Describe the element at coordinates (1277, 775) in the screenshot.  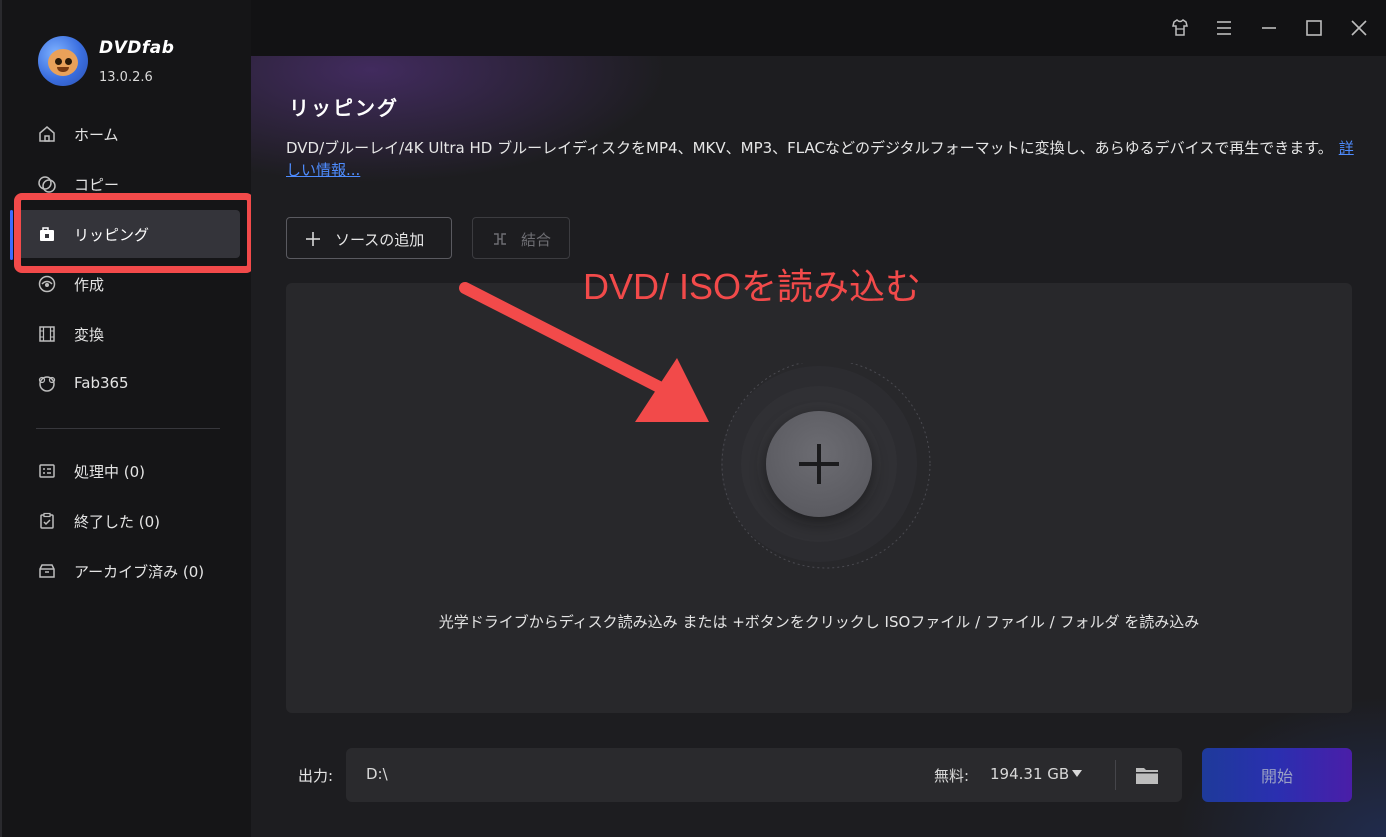
I see `start-button: 開始` at that location.